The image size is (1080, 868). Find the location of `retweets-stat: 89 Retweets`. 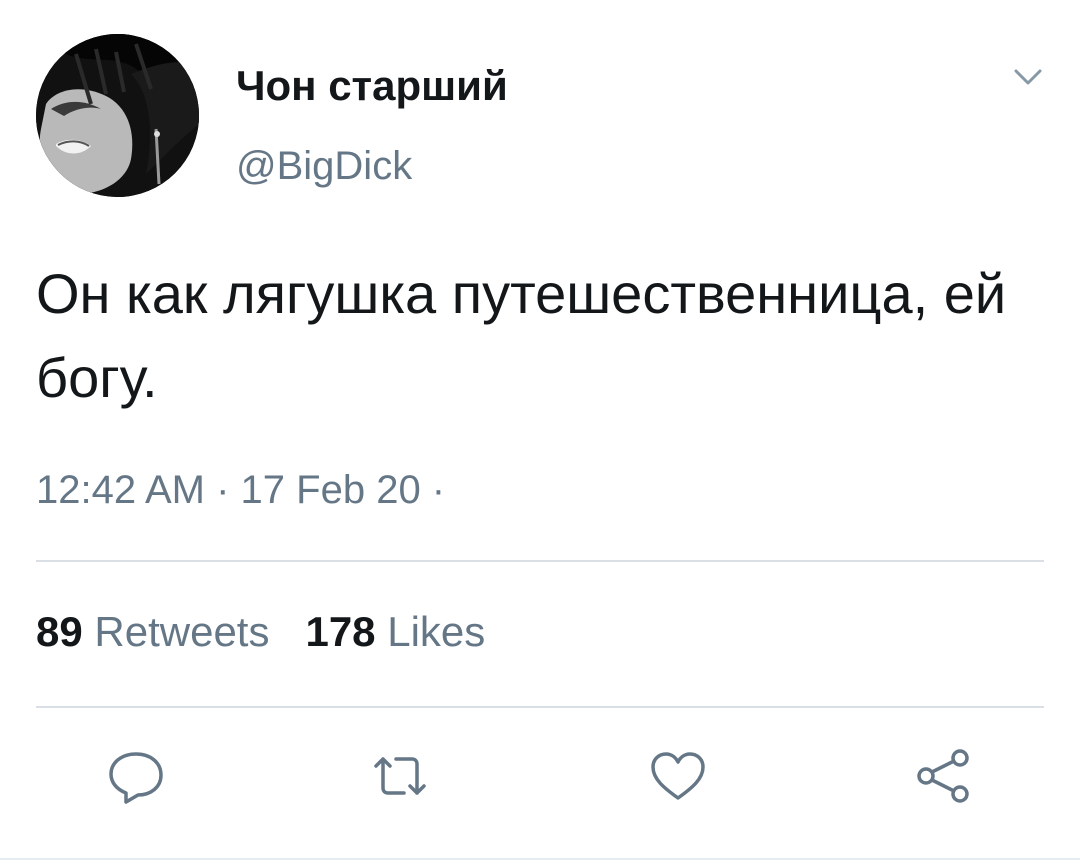

retweets-stat: 89 Retweets is located at coordinates (152, 631).